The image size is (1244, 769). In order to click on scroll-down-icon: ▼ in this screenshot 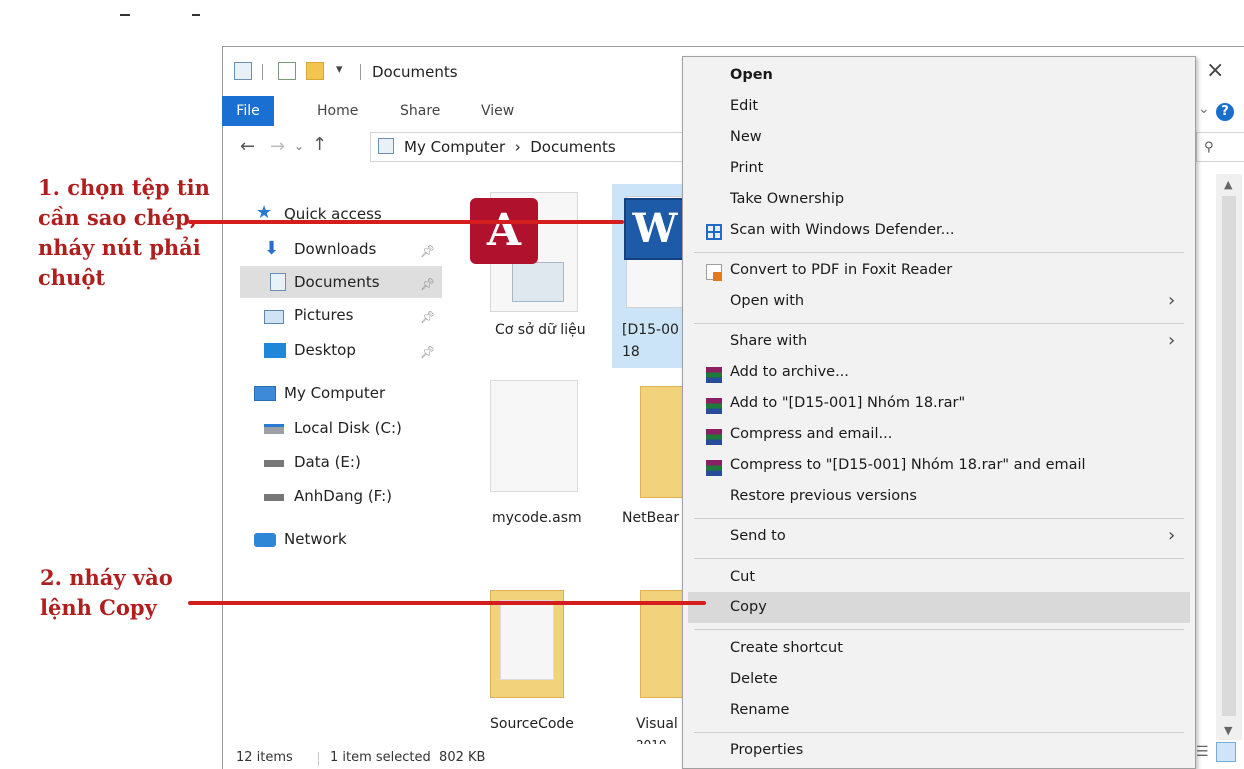, I will do `click(1228, 730)`.